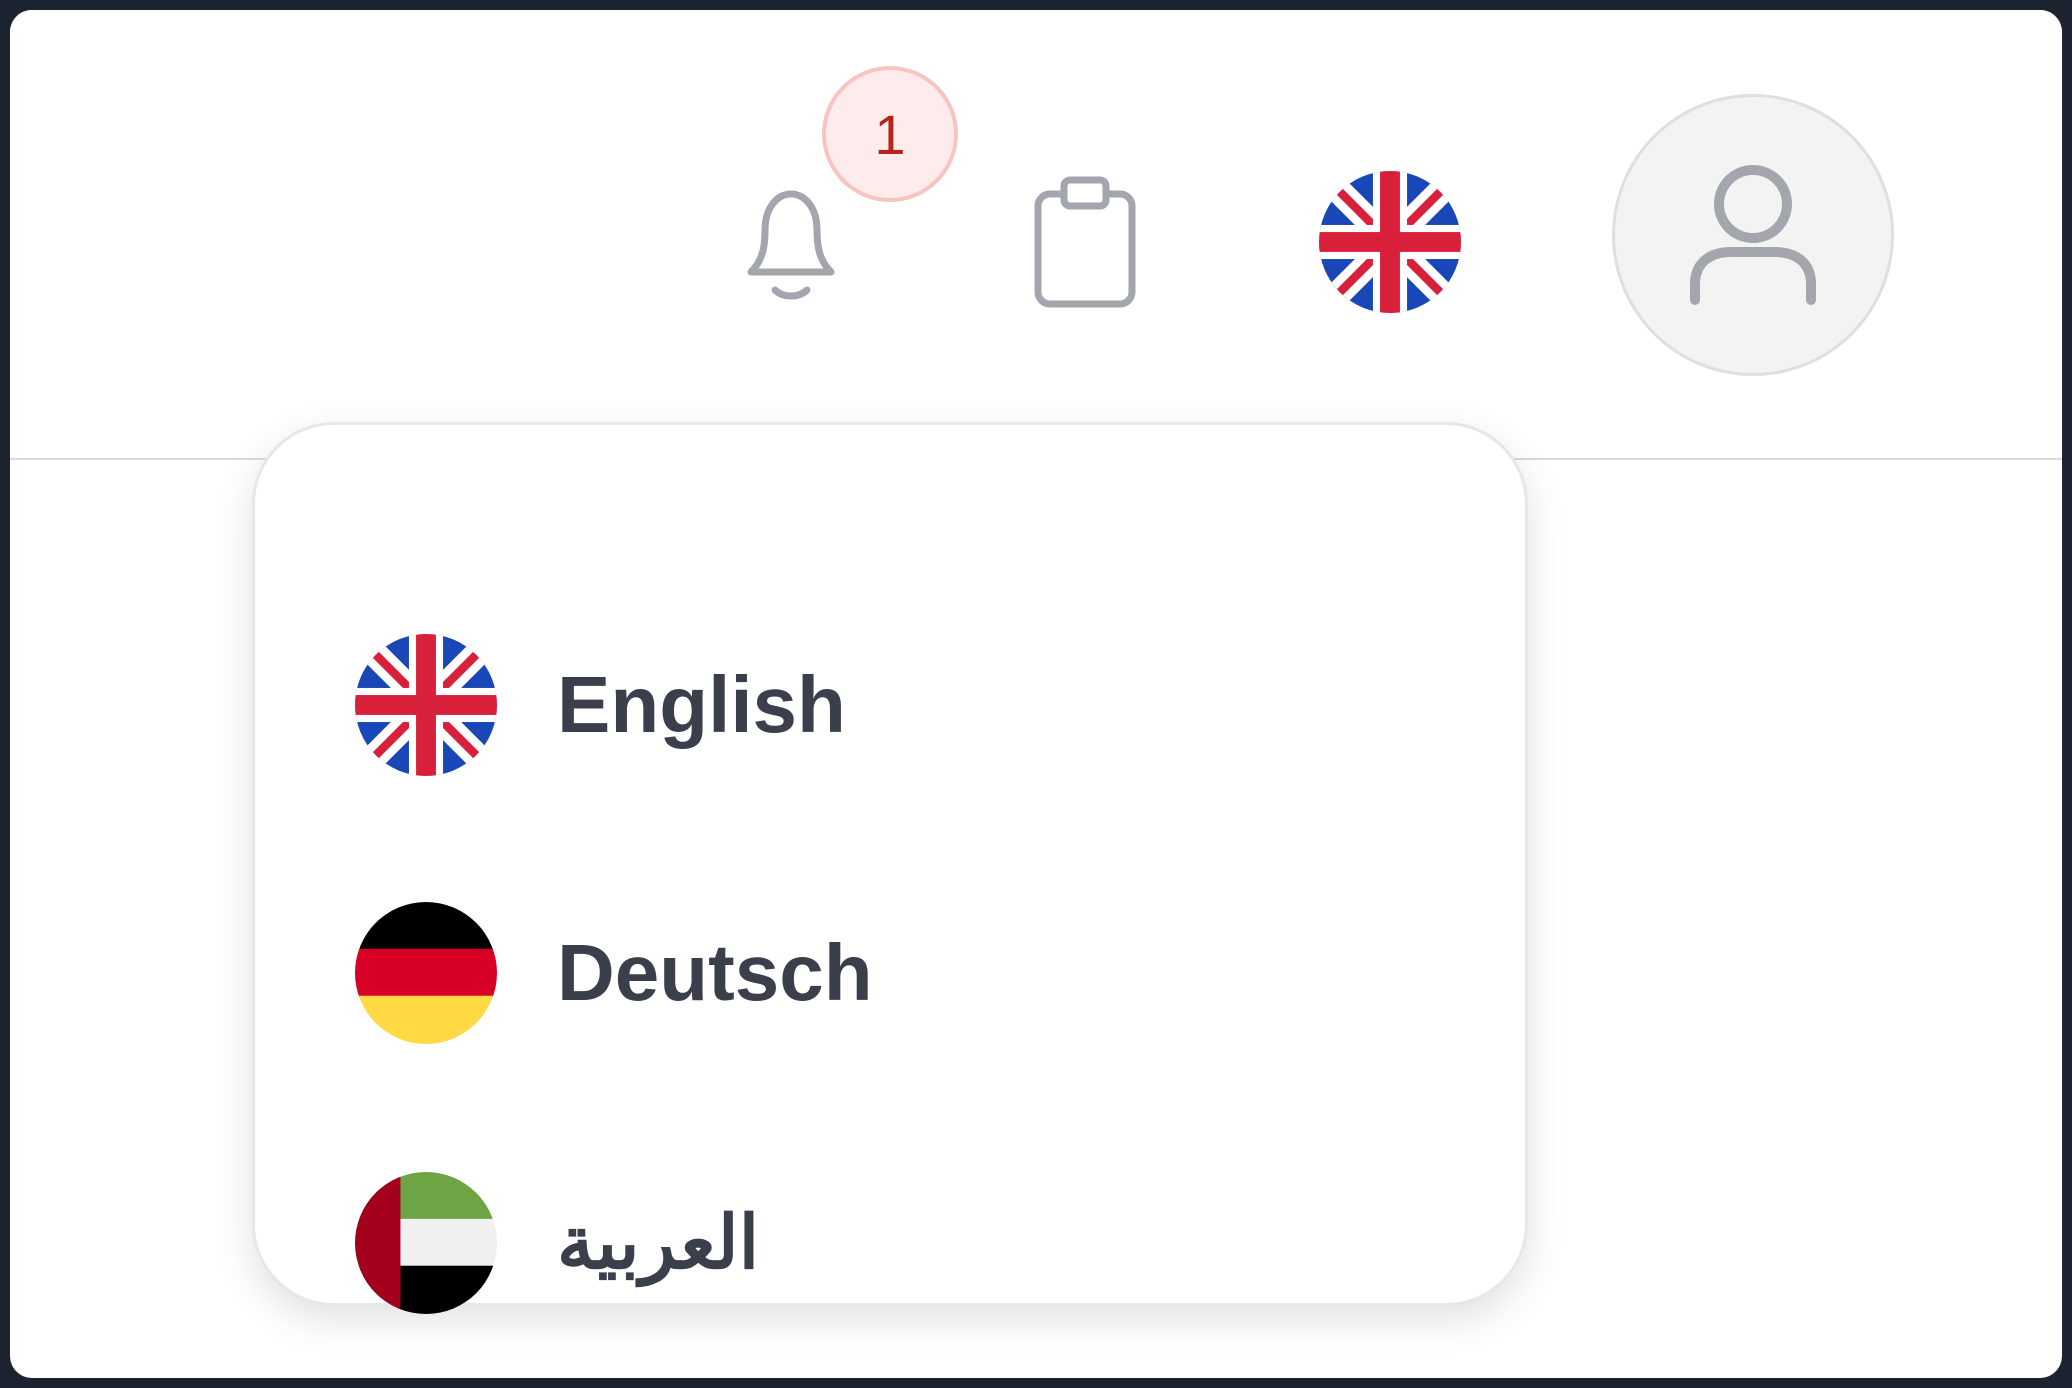 The height and width of the screenshot is (1388, 2072). I want to click on language-selector-button, so click(1390, 242).